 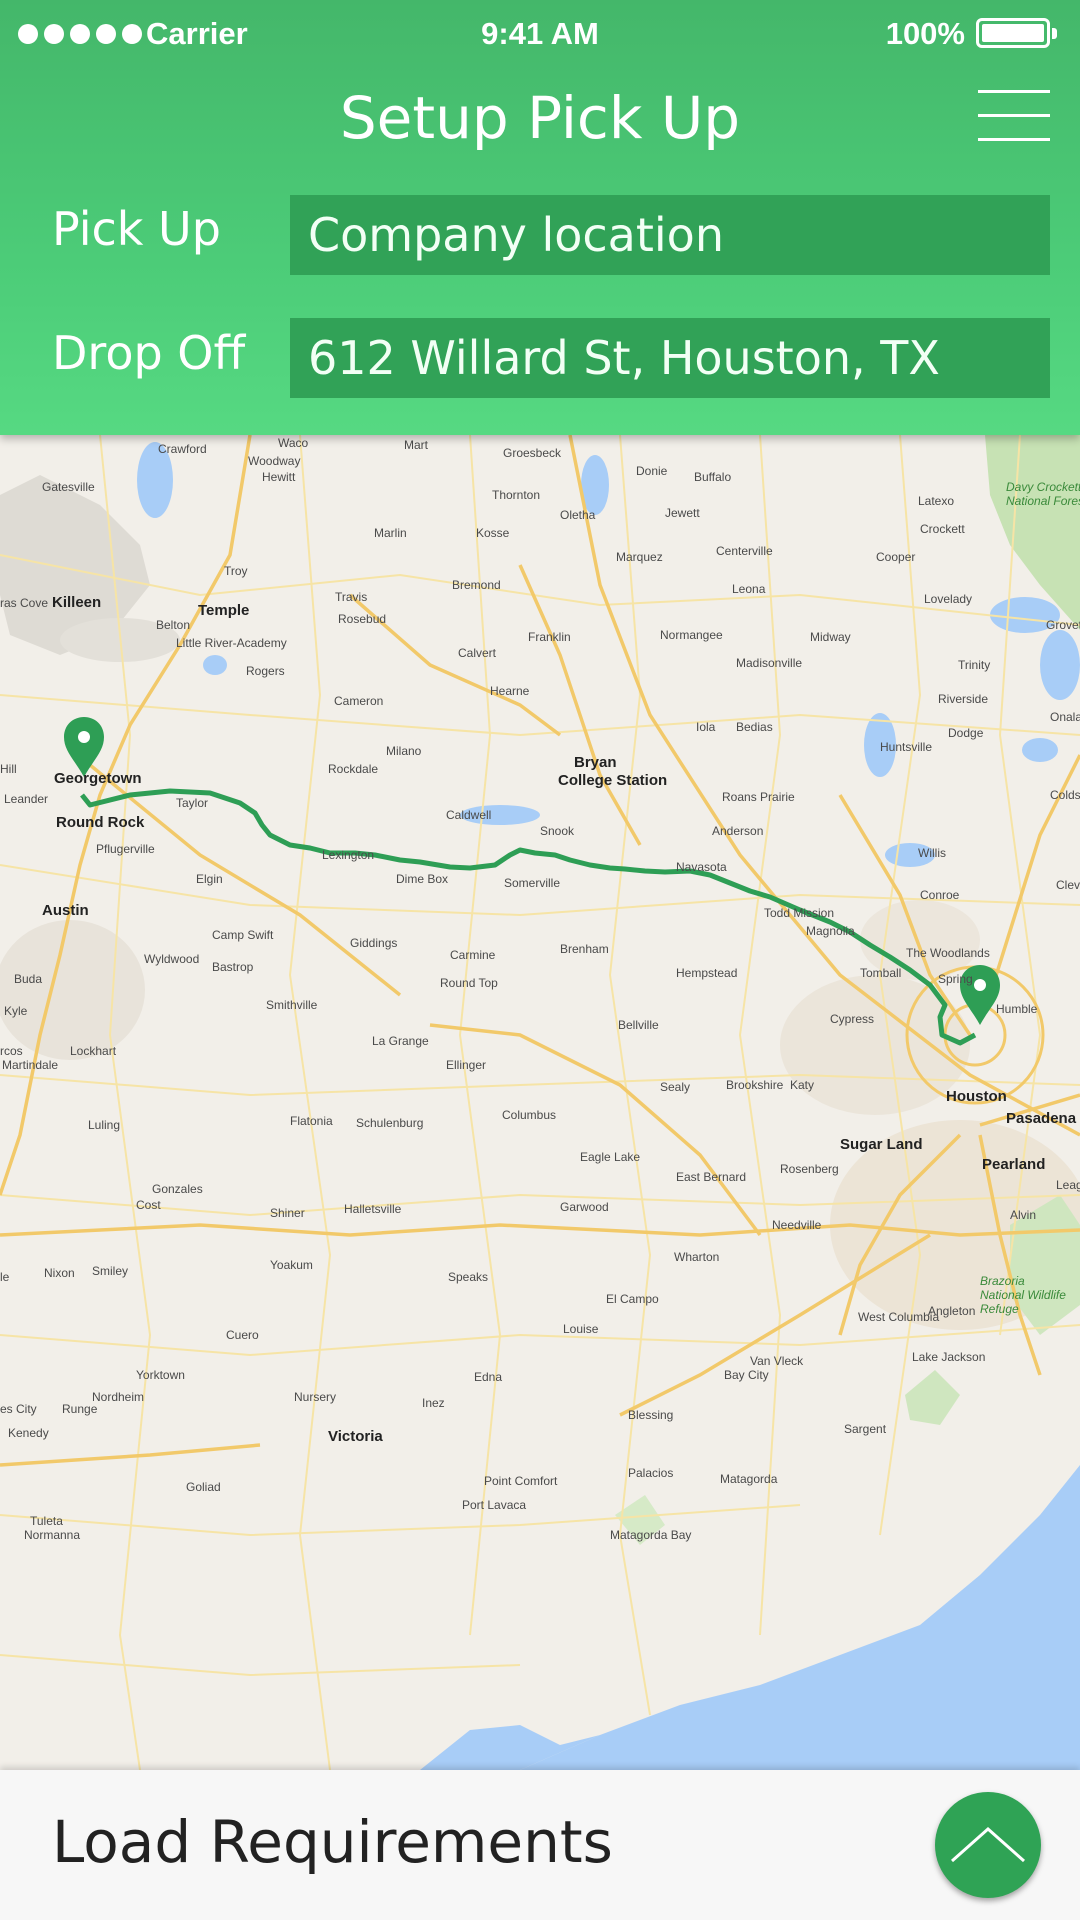 I want to click on map-place-label: Bedias, so click(x=754, y=727).